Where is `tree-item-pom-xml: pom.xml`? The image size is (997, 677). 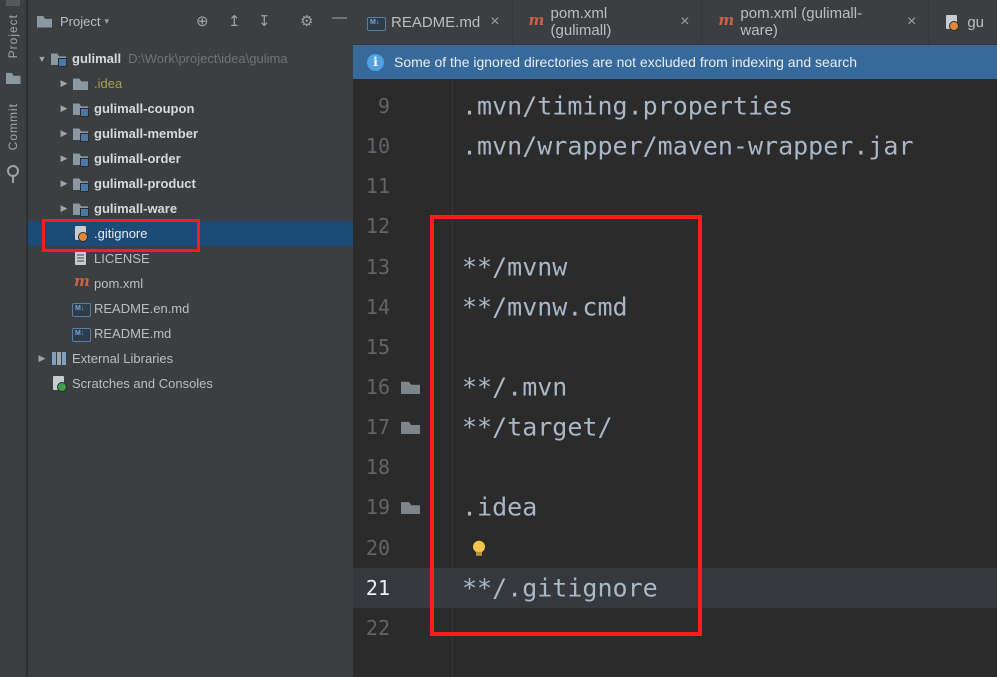
tree-item-pom-xml: pom.xml is located at coordinates (190, 283).